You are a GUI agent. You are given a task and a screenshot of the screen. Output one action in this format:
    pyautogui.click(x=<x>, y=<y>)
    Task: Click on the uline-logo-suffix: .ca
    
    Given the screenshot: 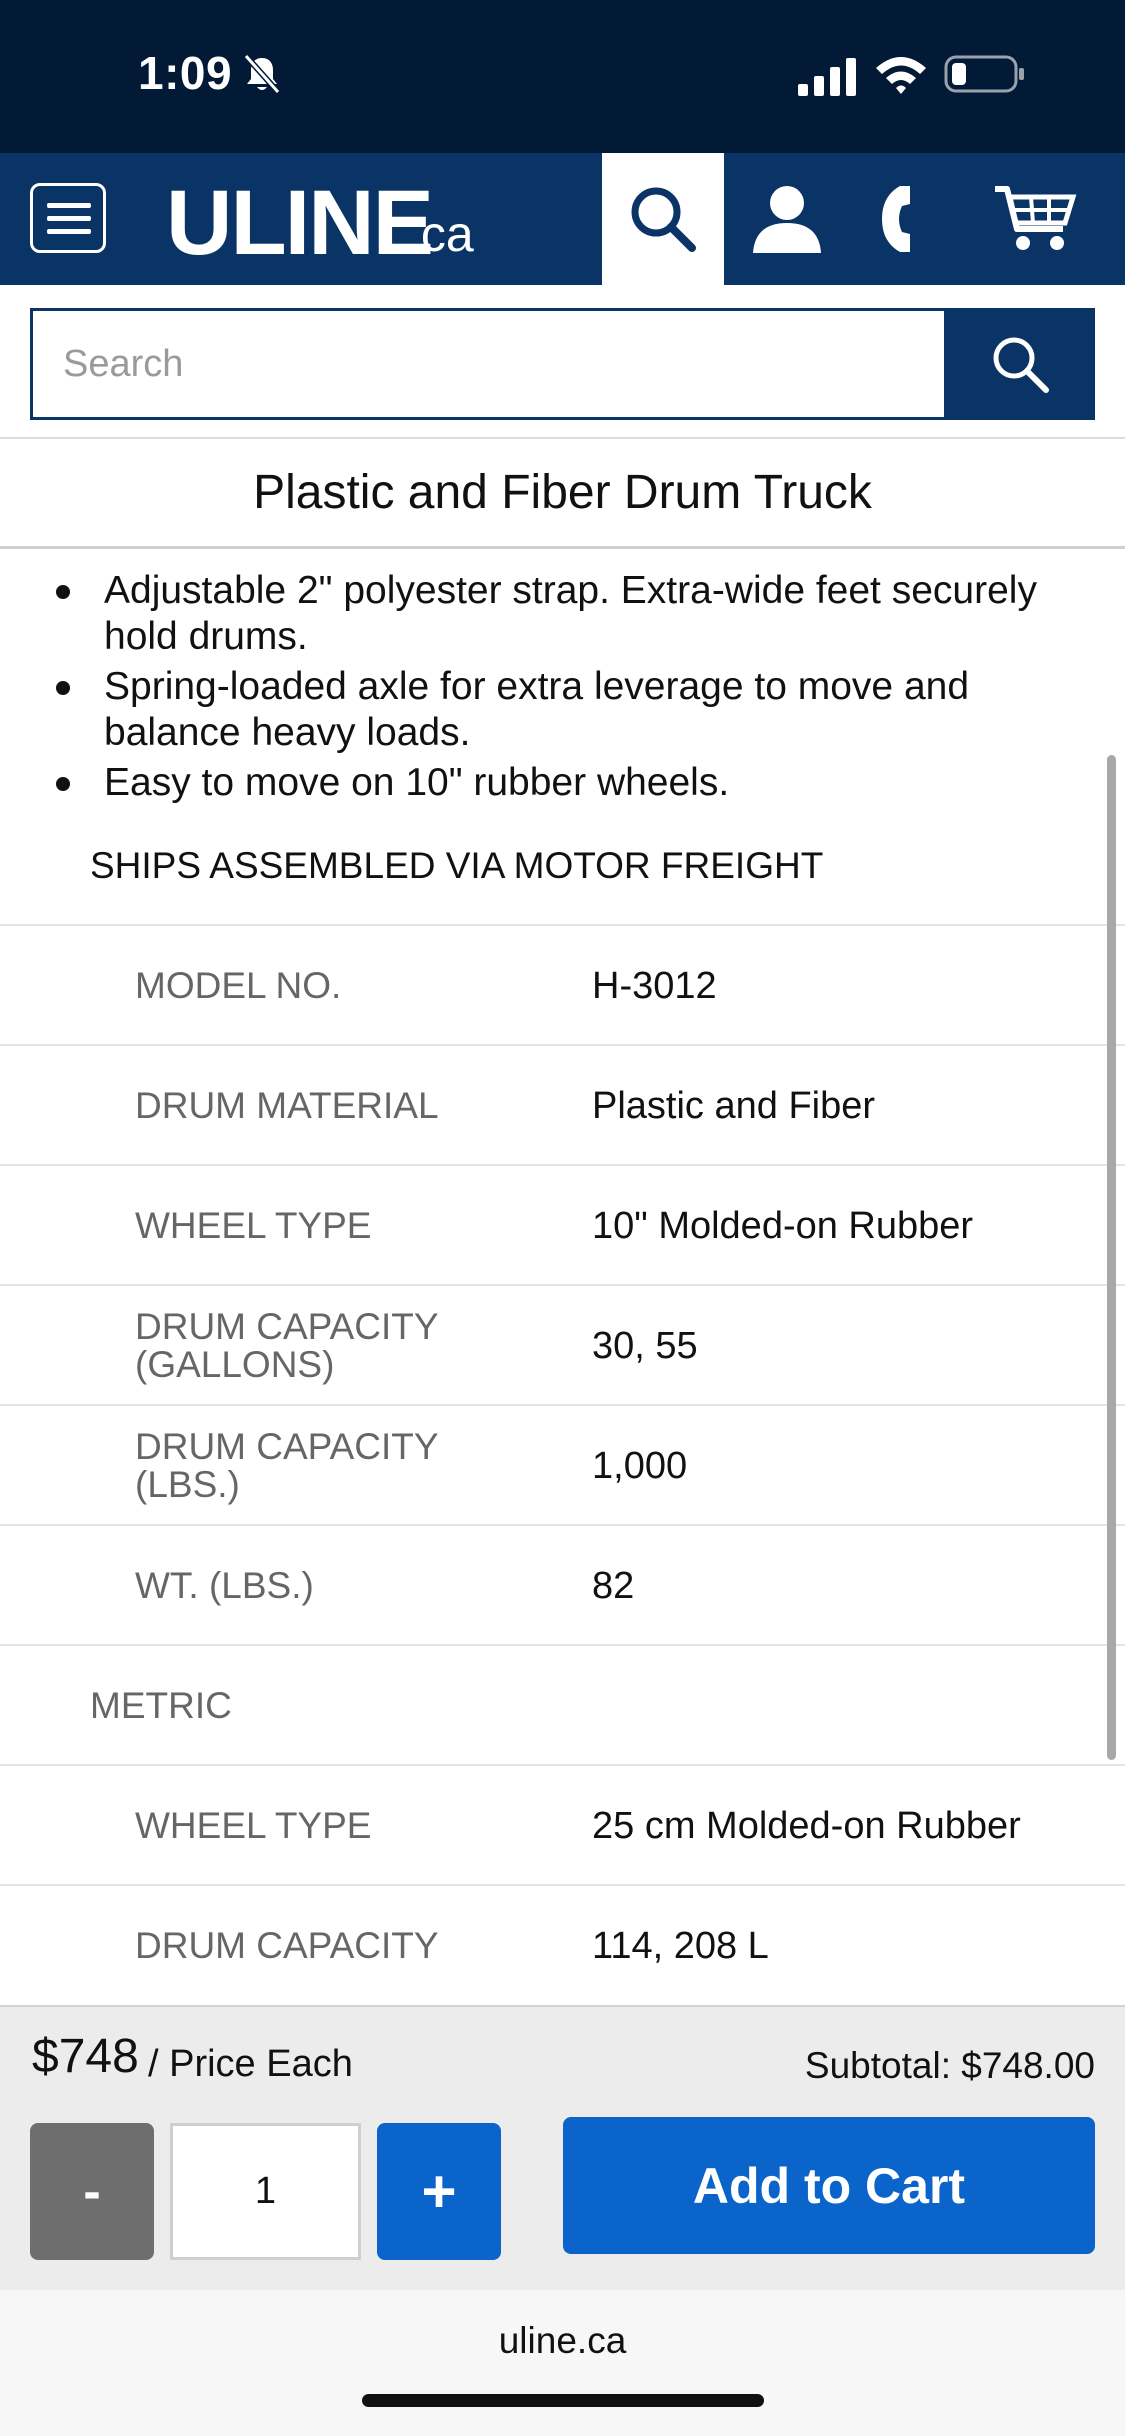 What is the action you would take?
    pyautogui.click(x=440, y=234)
    